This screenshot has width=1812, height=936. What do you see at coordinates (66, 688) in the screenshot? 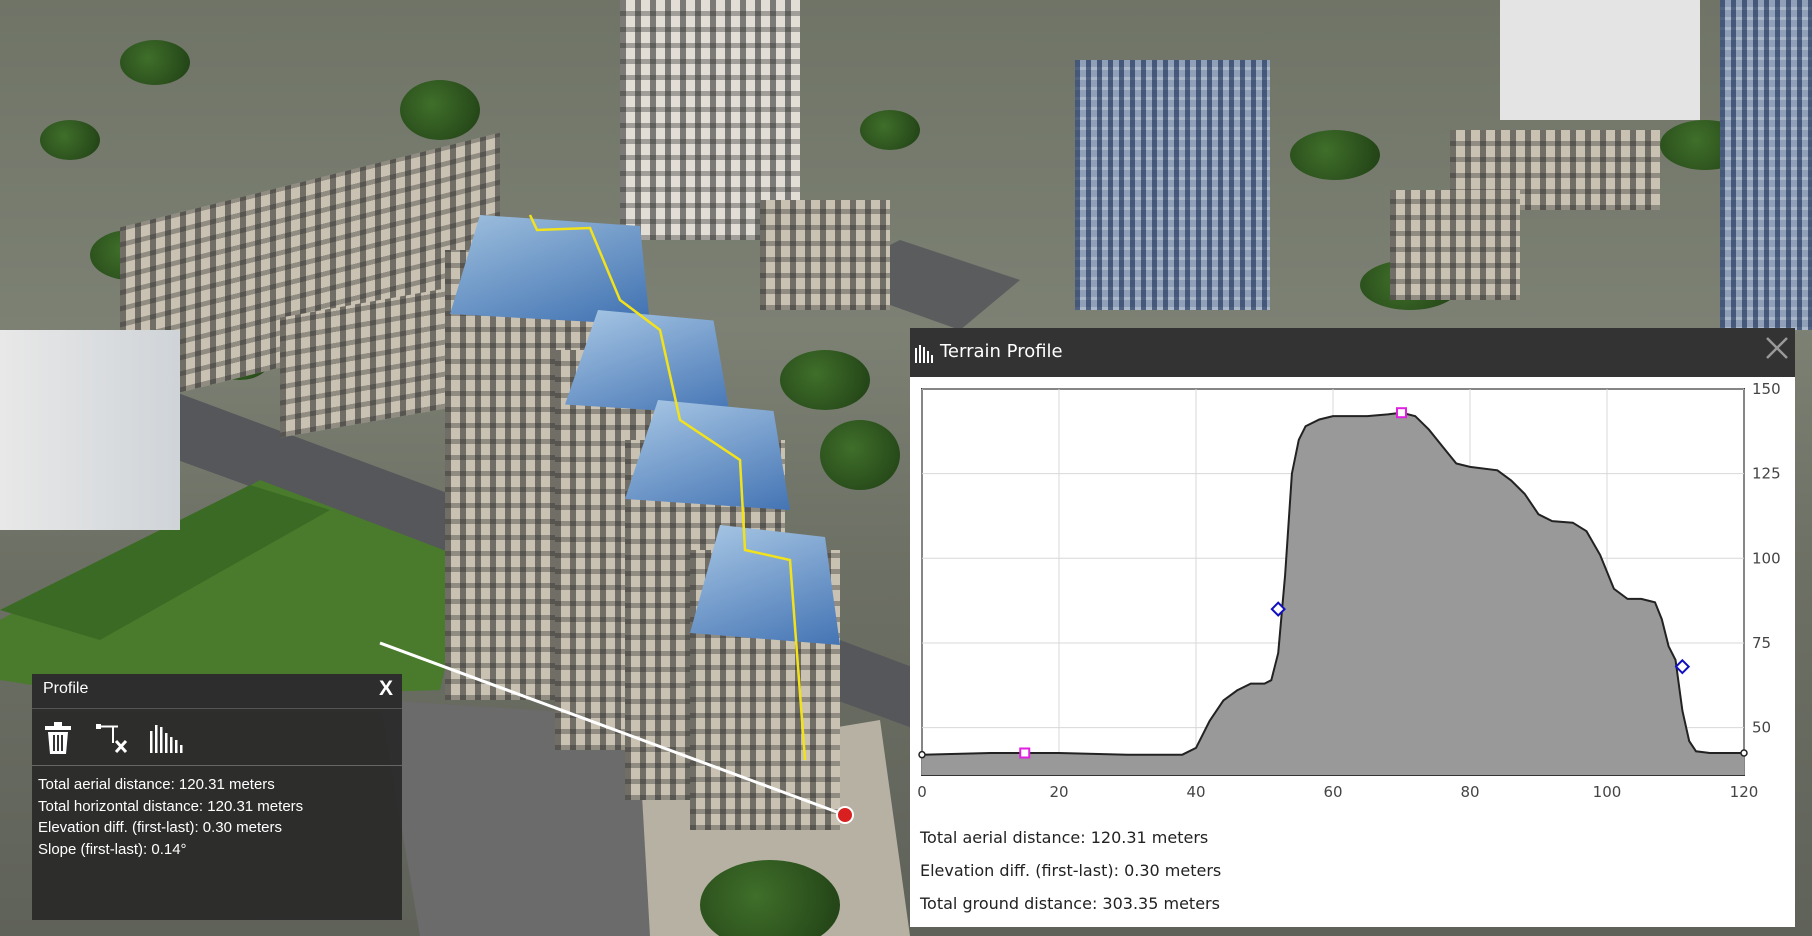
I see `profile-panel-title: Profile` at bounding box center [66, 688].